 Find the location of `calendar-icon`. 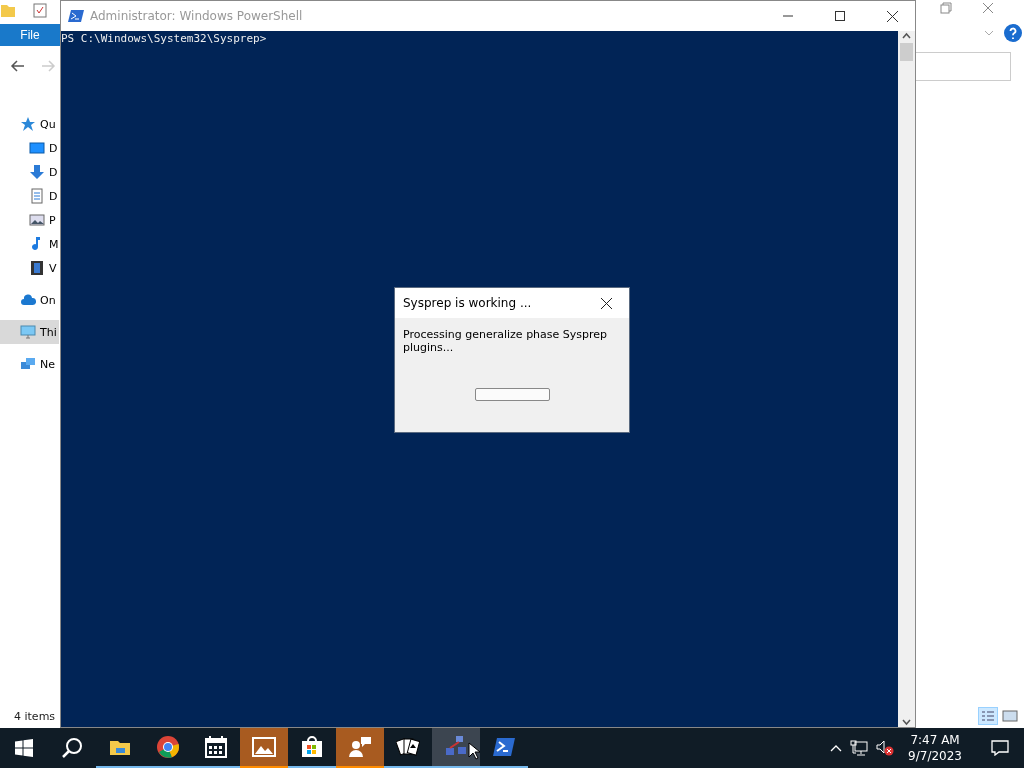

calendar-icon is located at coordinates (216, 747).